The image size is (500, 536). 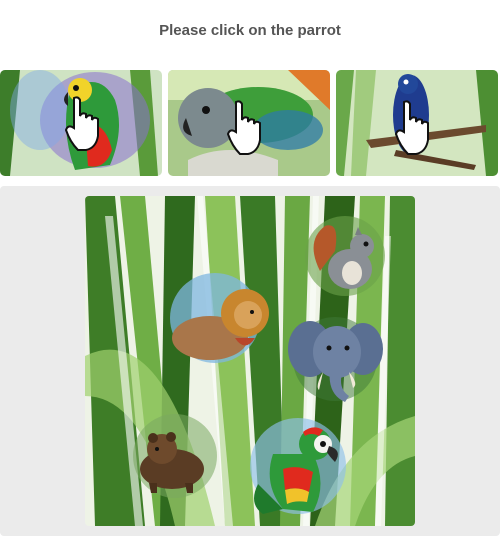 What do you see at coordinates (174, 456) in the screenshot?
I see `animal-bear` at bounding box center [174, 456].